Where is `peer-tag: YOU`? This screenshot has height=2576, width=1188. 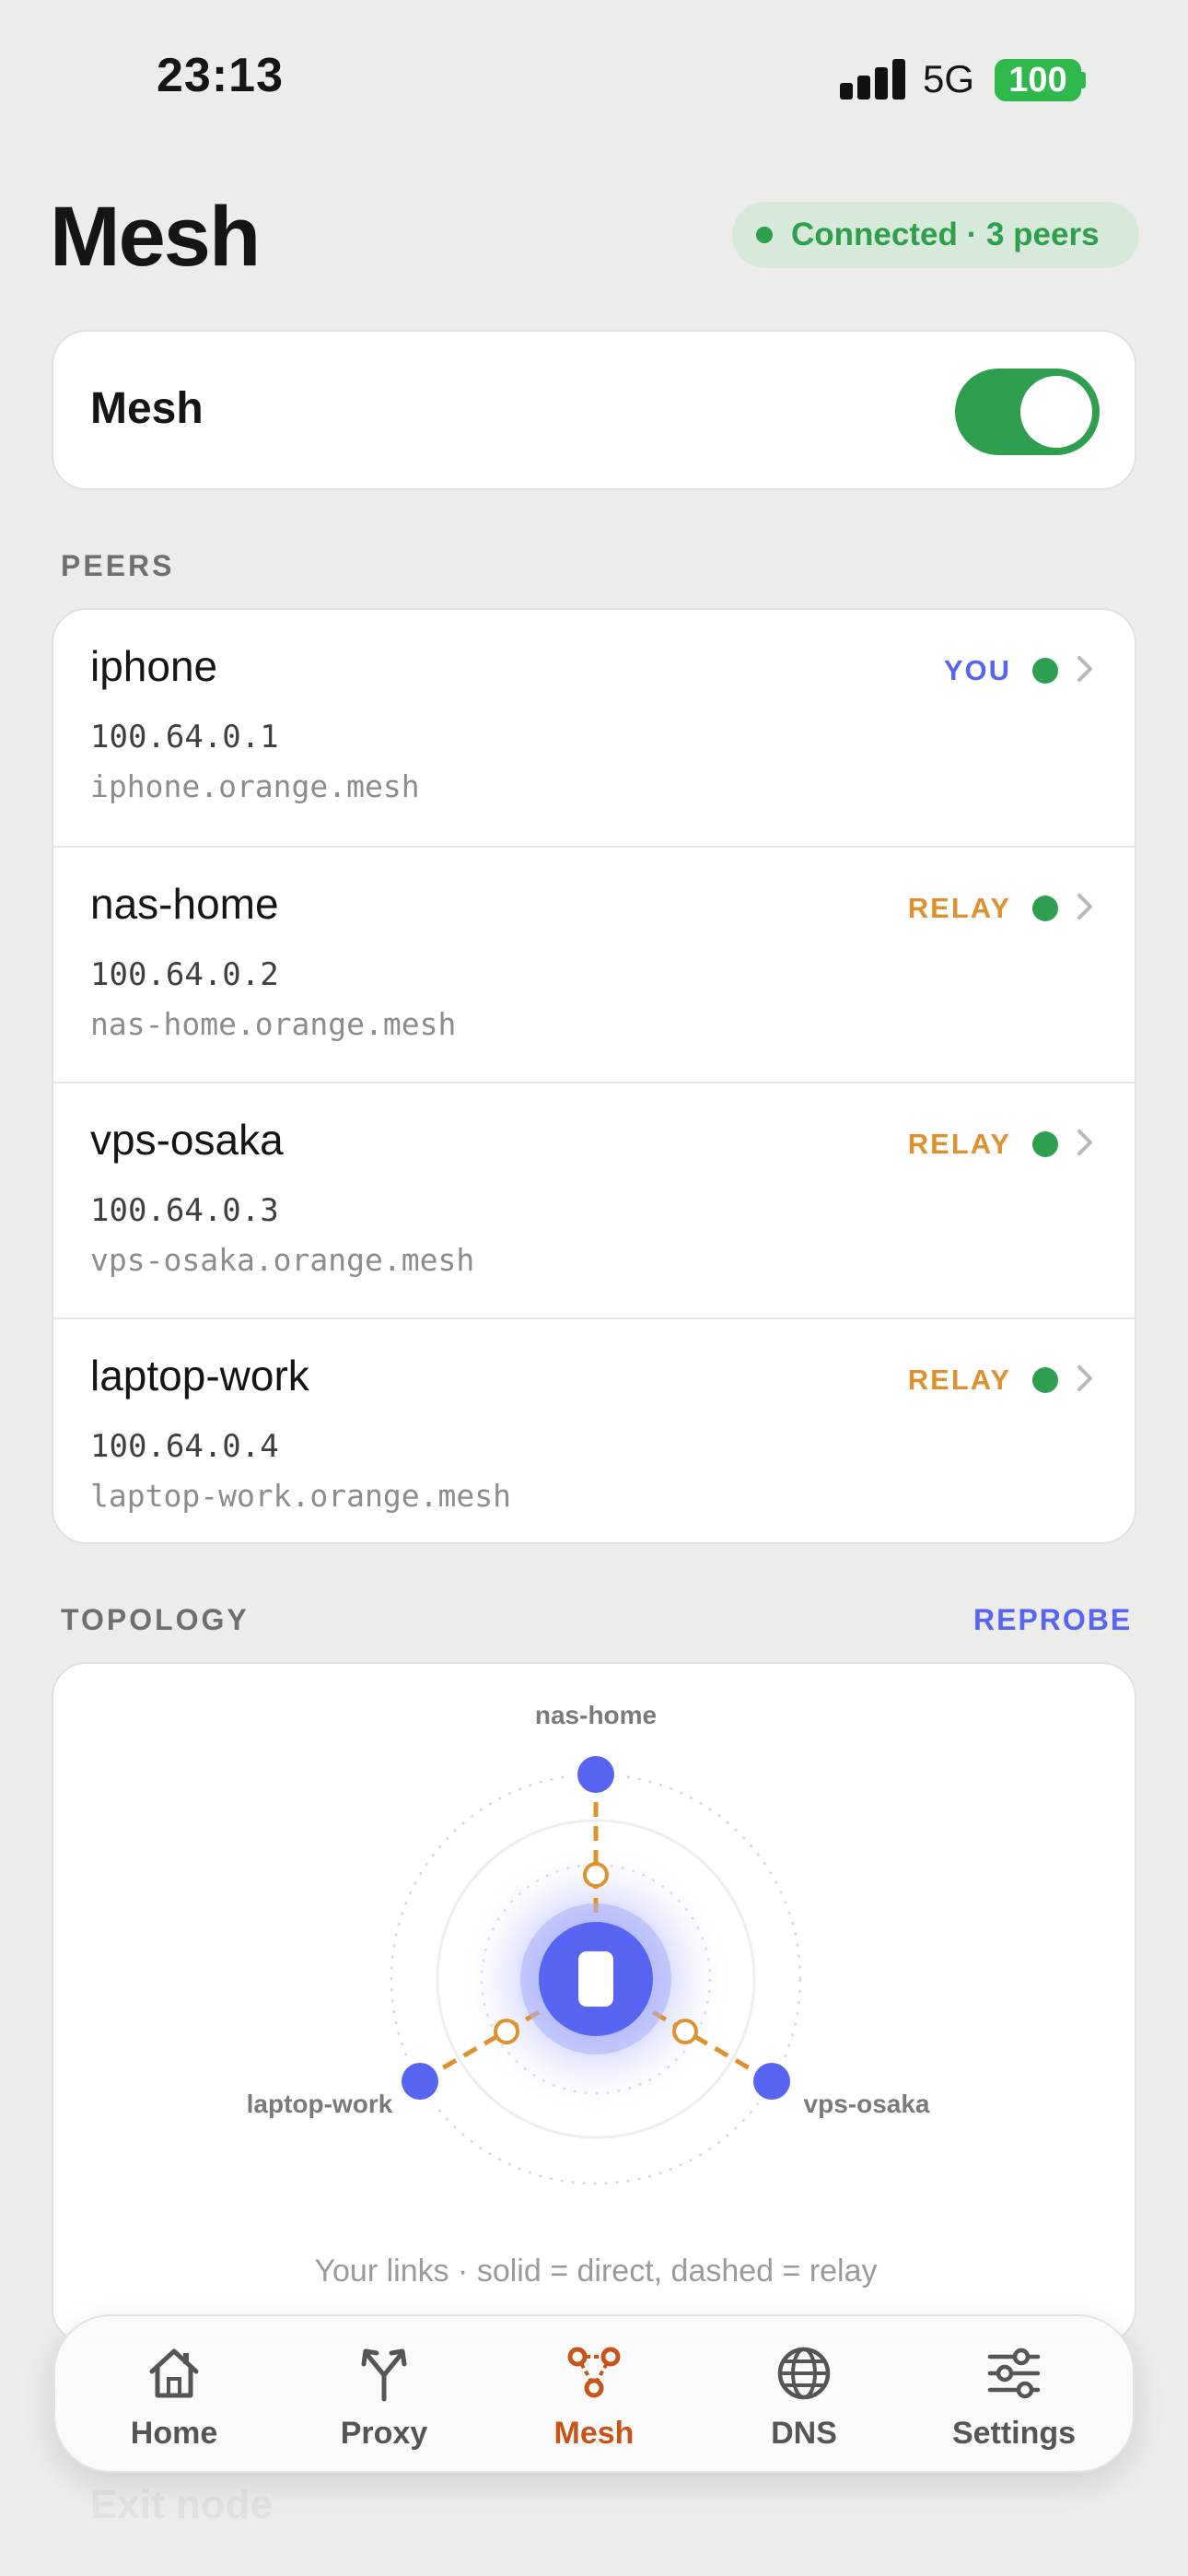 peer-tag: YOU is located at coordinates (977, 670).